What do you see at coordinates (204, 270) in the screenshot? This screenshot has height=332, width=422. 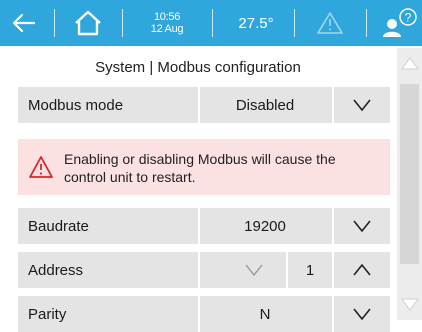 I see `address-row: Address 1` at bounding box center [204, 270].